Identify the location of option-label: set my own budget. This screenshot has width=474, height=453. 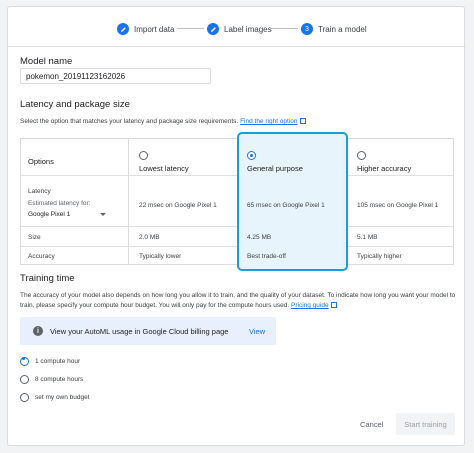
(62, 397).